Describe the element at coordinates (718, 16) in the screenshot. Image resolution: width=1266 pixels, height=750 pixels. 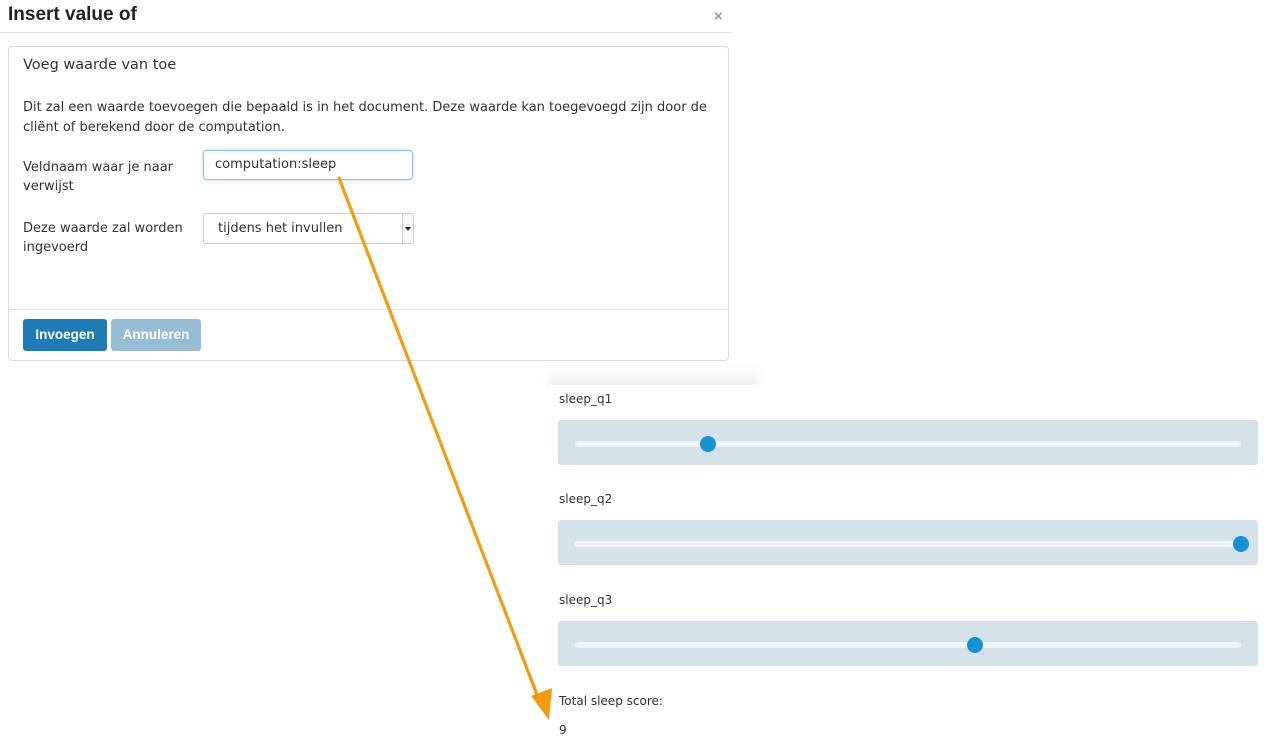
I see `close-icon: ×` at that location.